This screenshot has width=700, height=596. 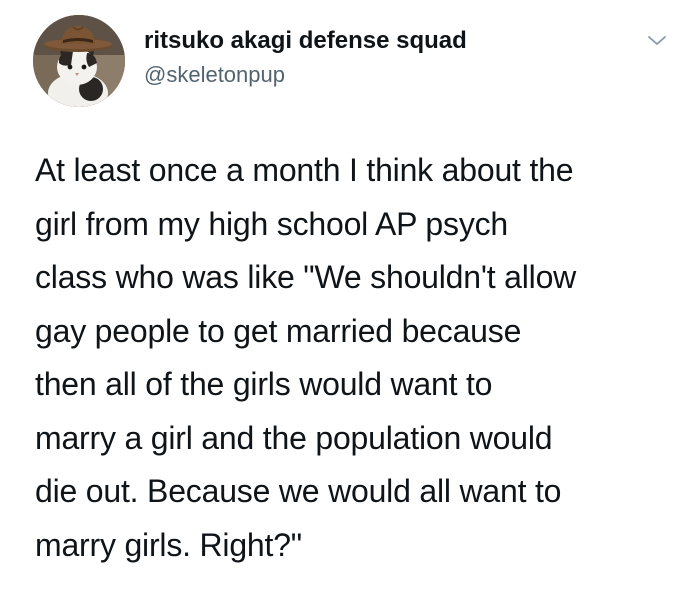 I want to click on cat-avatar-icon, so click(x=79, y=61).